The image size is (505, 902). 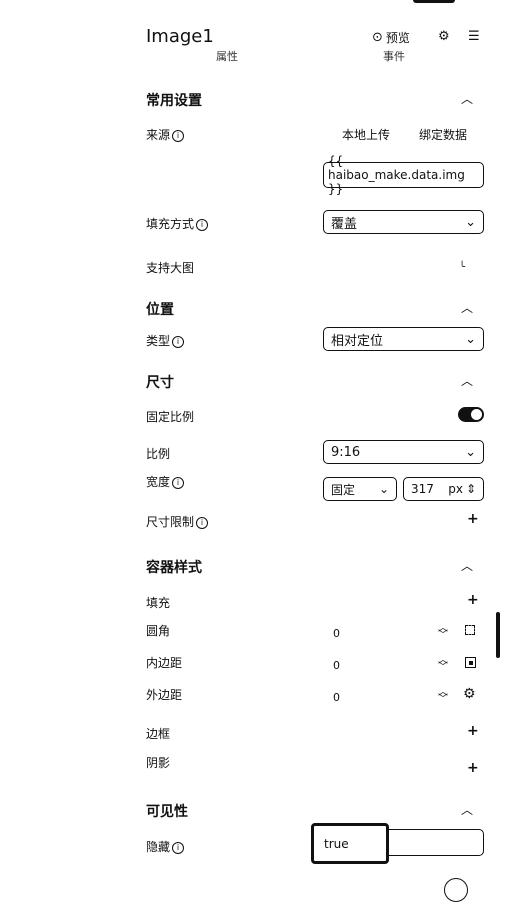 I want to click on position-type-label: 类型 i, so click(x=165, y=340).